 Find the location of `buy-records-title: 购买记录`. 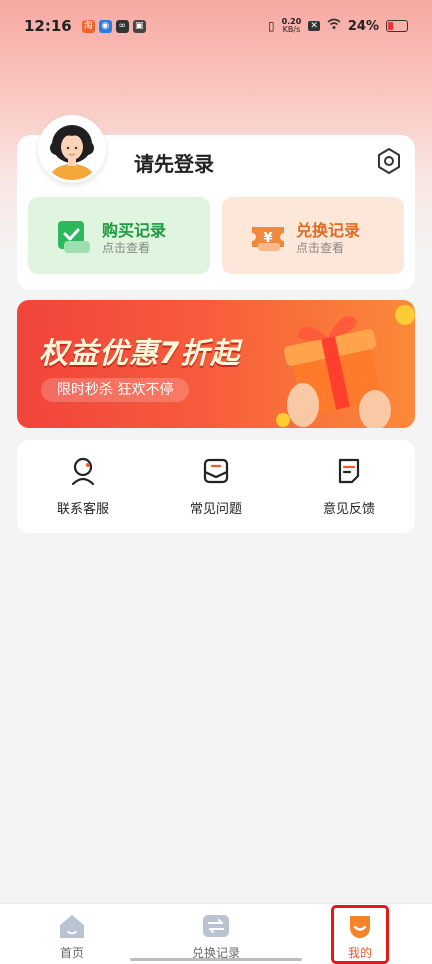

buy-records-title: 购买记录 is located at coordinates (134, 230).